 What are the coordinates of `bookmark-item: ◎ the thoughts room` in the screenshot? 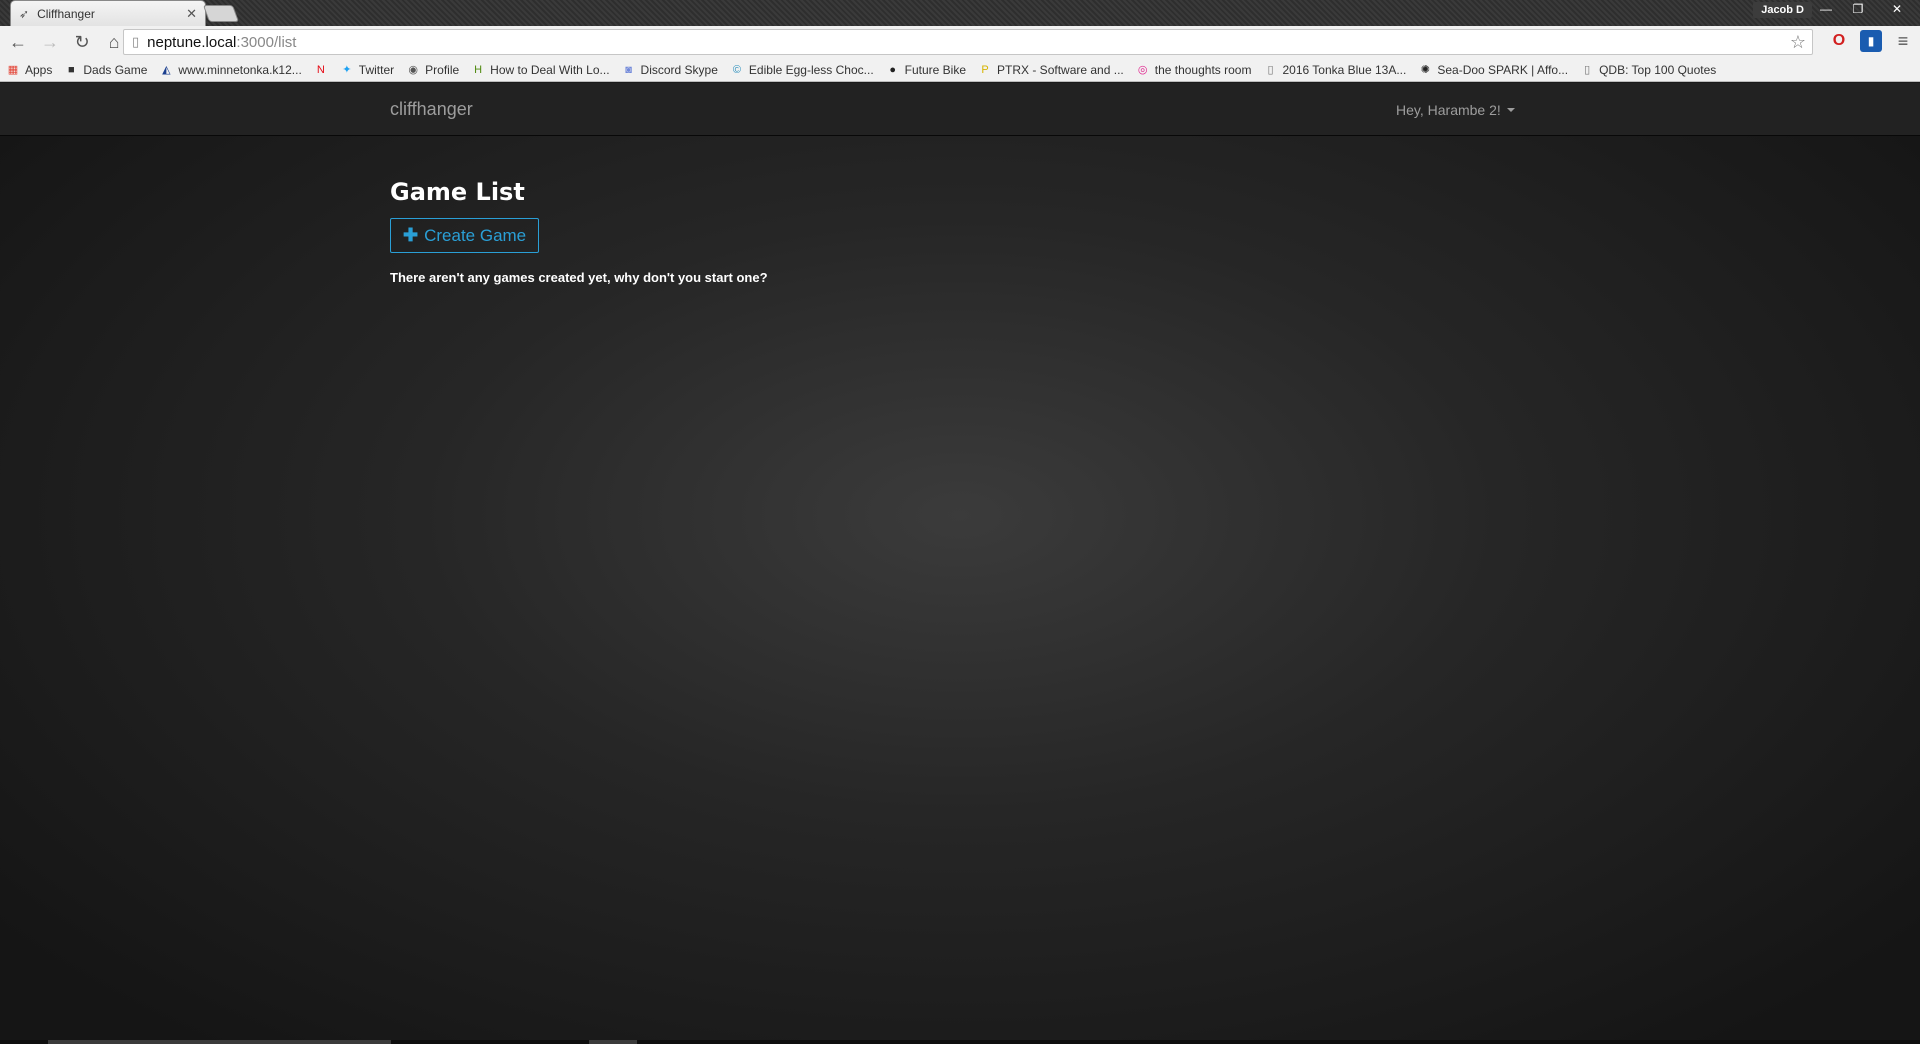 It's located at (1194, 70).